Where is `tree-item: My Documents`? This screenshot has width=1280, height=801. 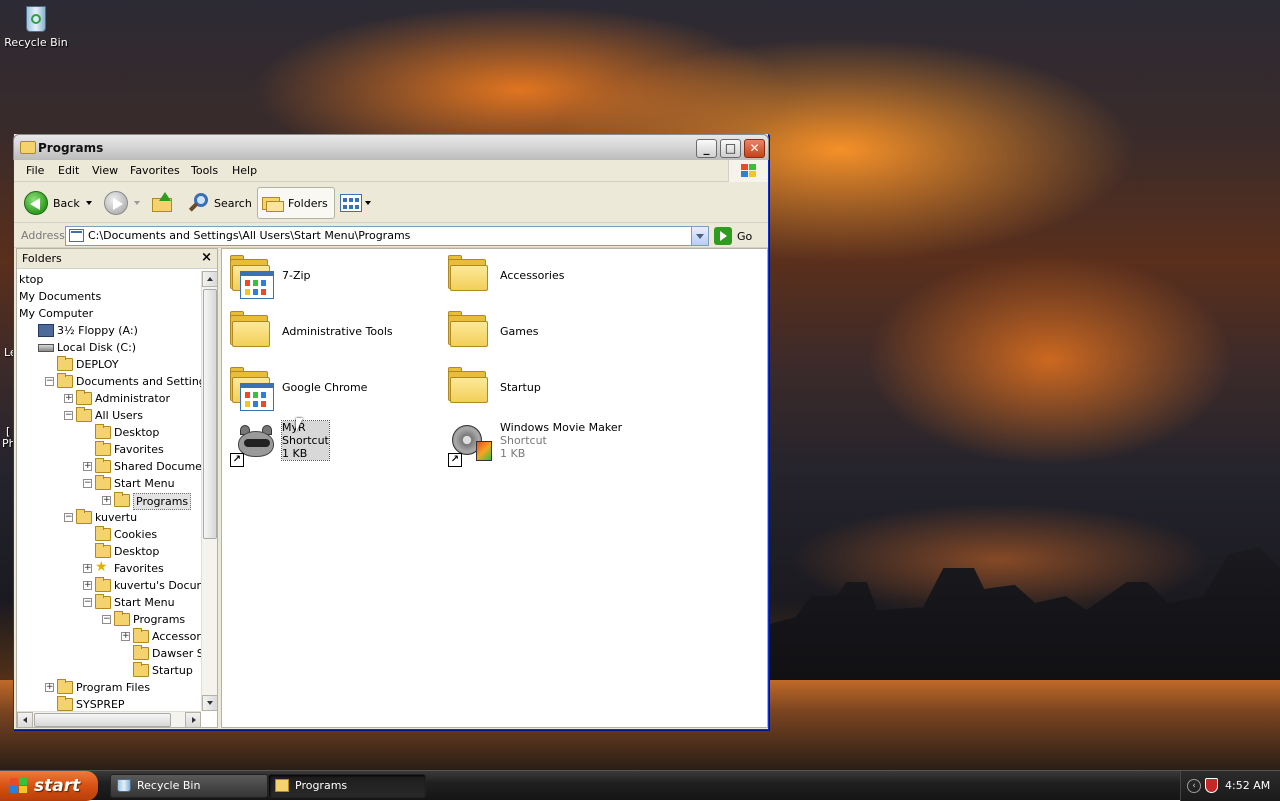 tree-item: My Documents is located at coordinates (109, 296).